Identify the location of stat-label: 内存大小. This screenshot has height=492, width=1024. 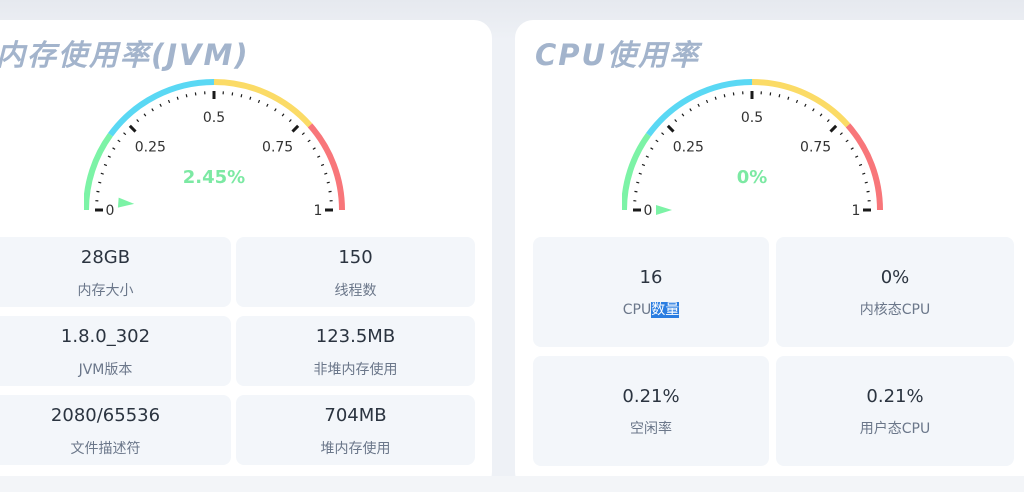
(105, 291).